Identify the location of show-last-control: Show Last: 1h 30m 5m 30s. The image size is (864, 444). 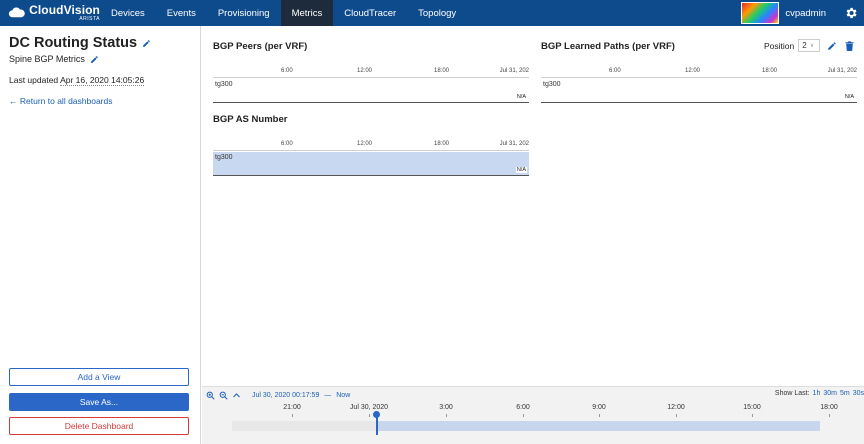
(819, 393).